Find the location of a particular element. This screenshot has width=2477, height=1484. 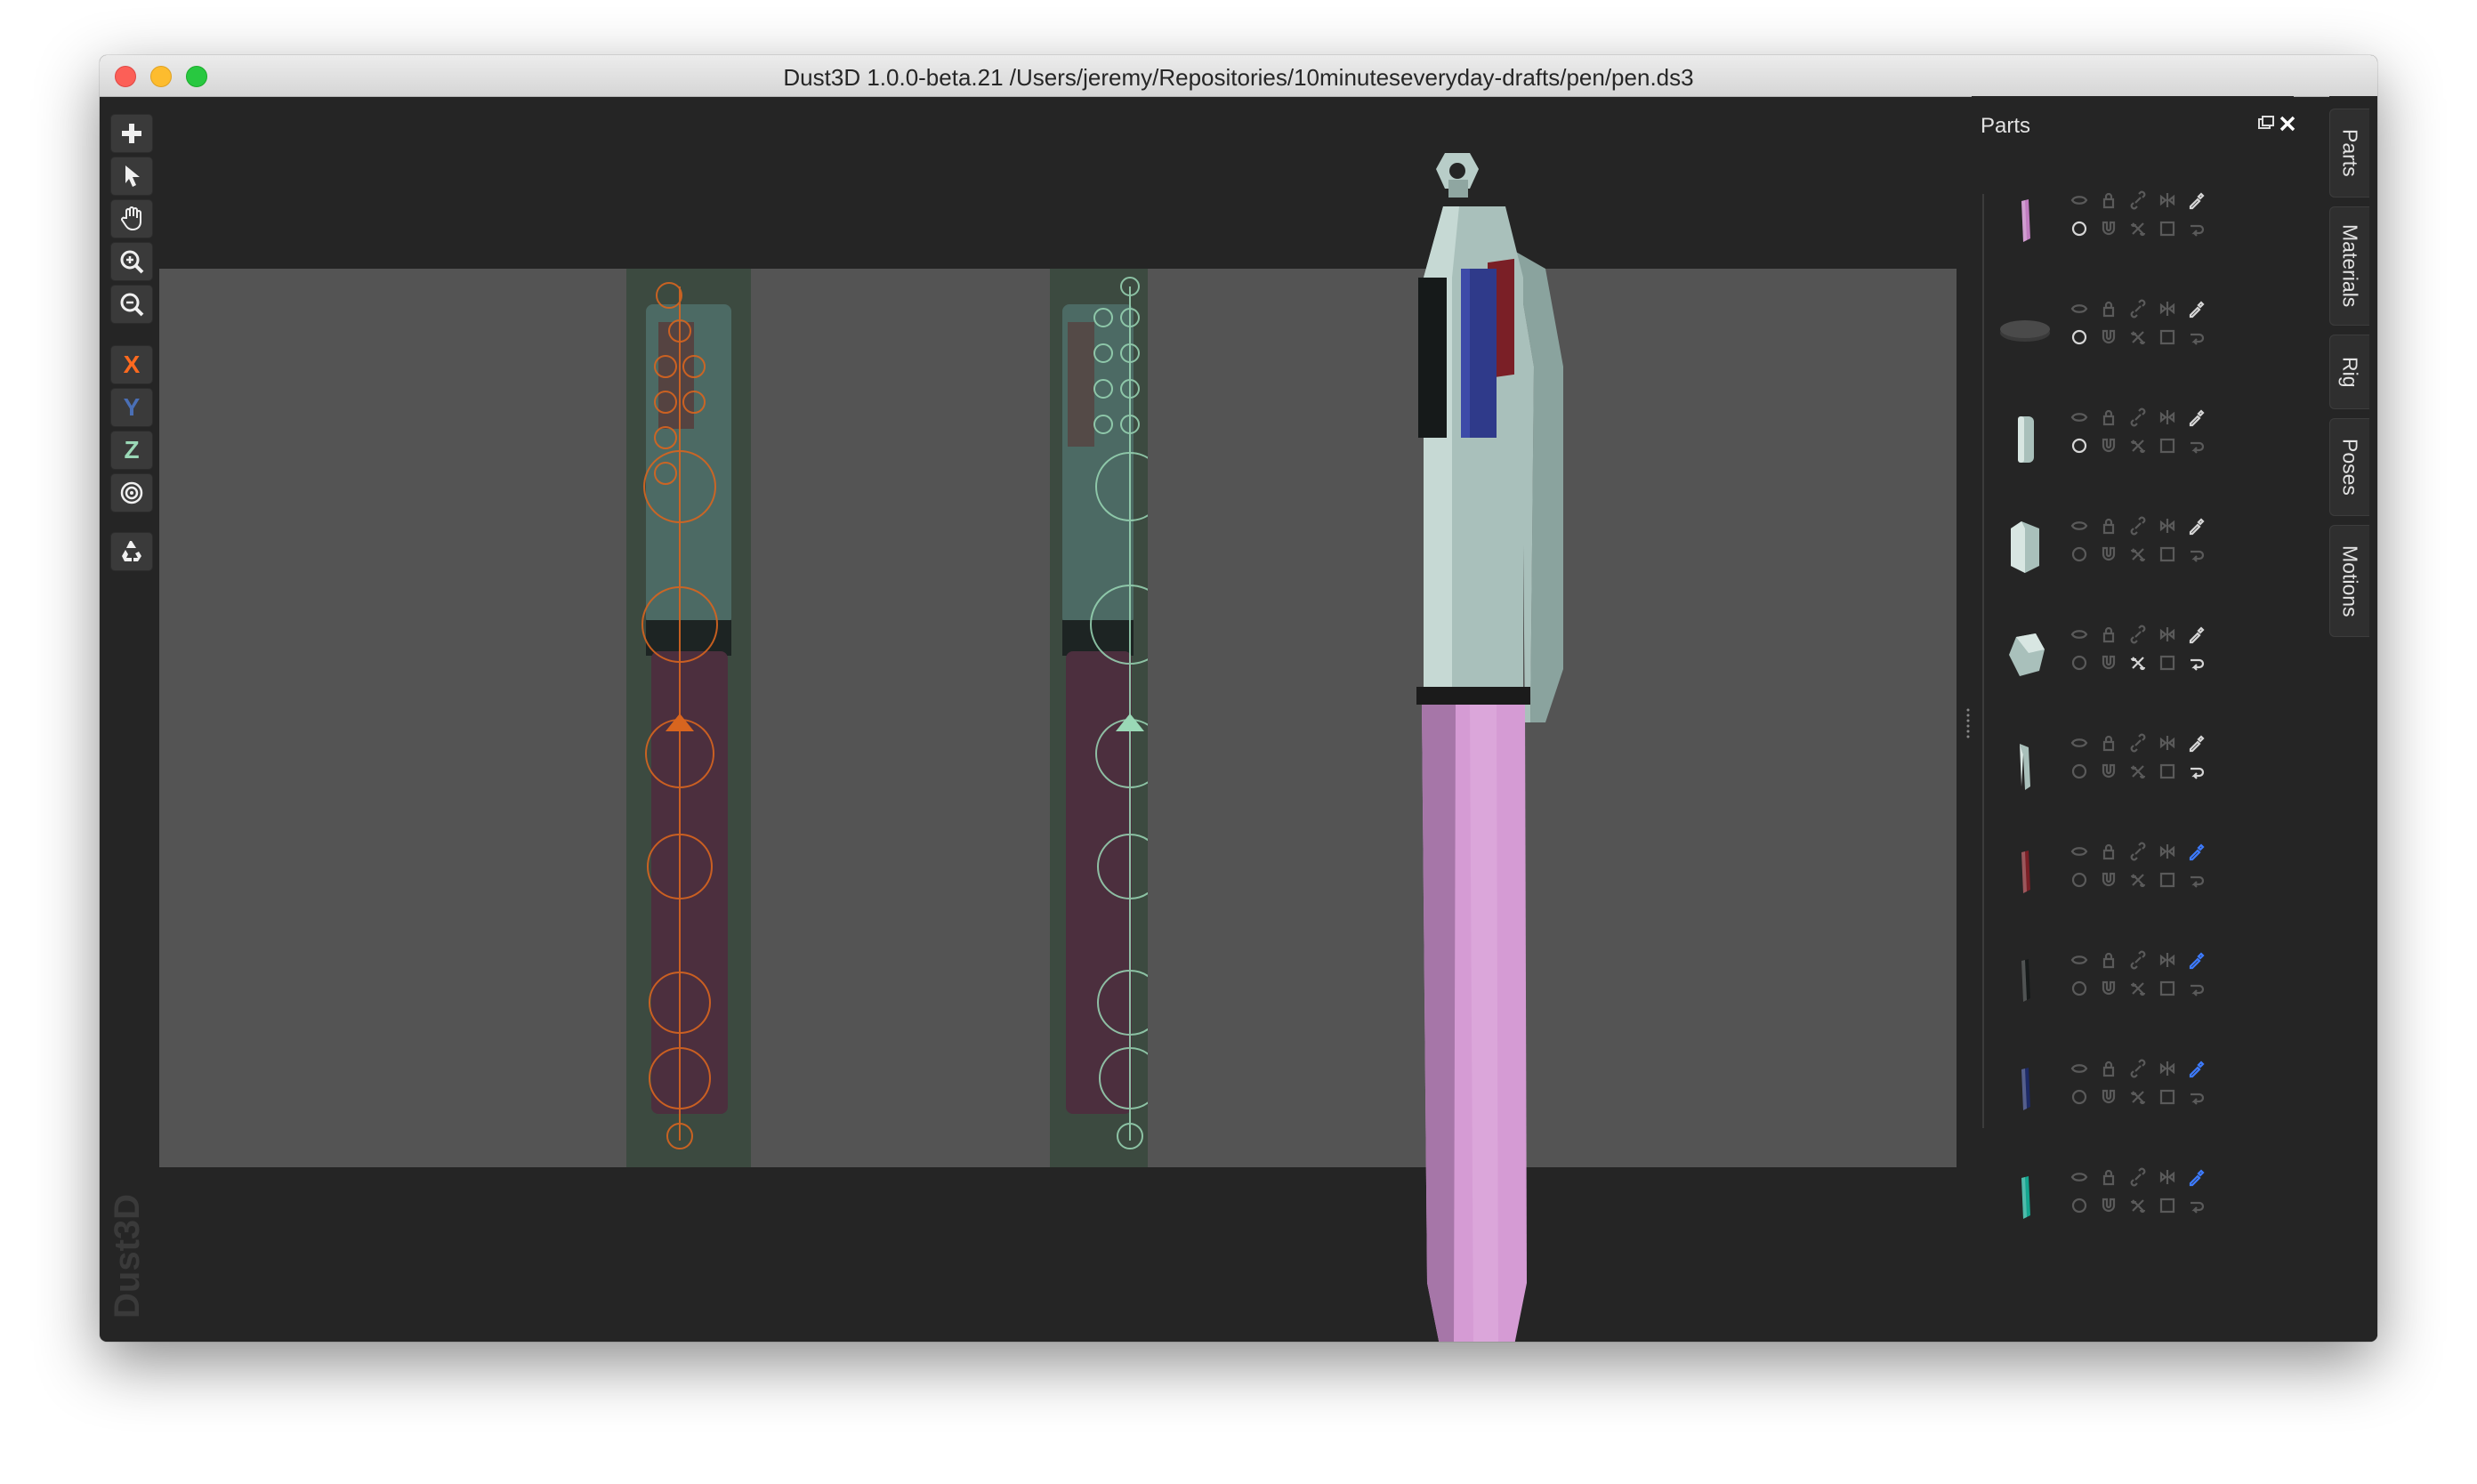

tab-poses: Poses is located at coordinates (2349, 467).